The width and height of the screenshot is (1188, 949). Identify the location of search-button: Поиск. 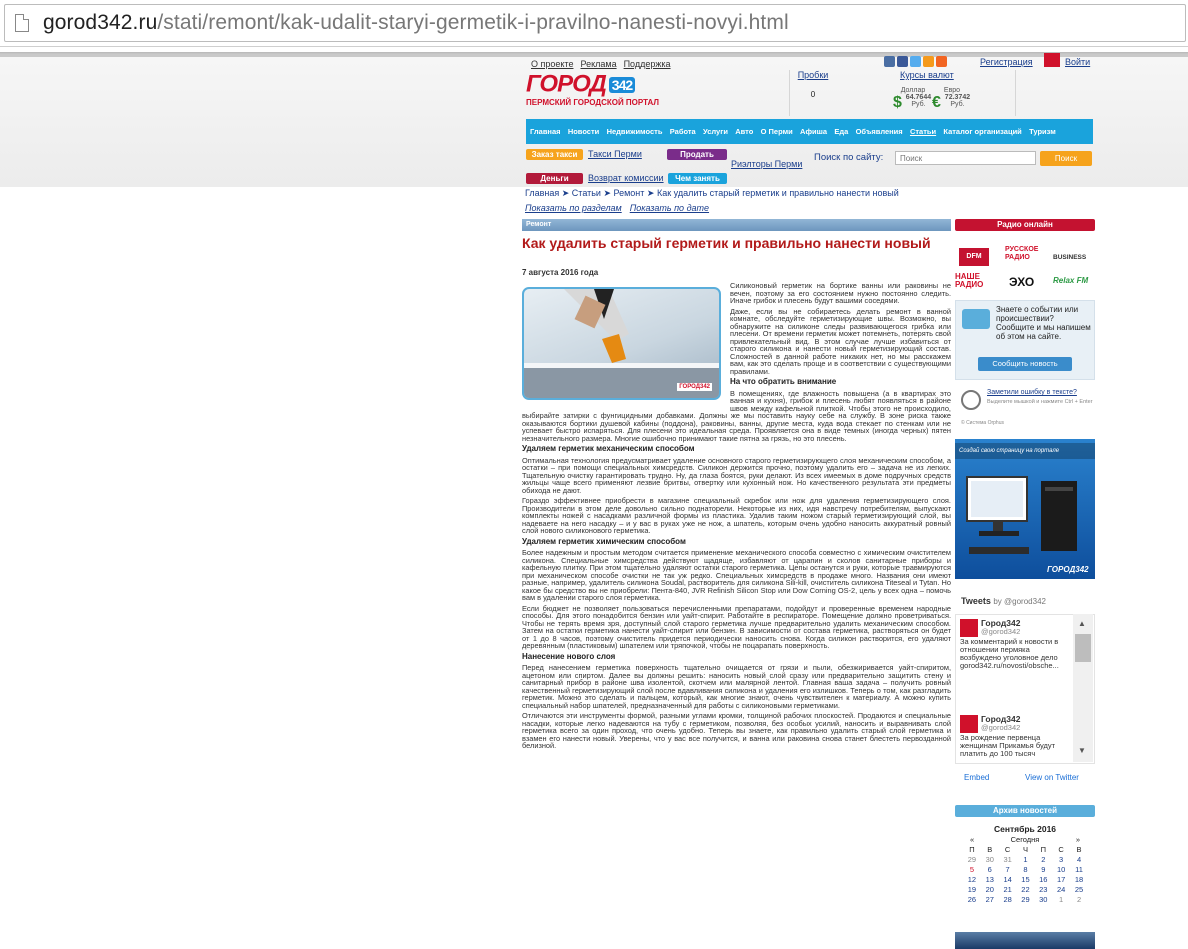
(1066, 158).